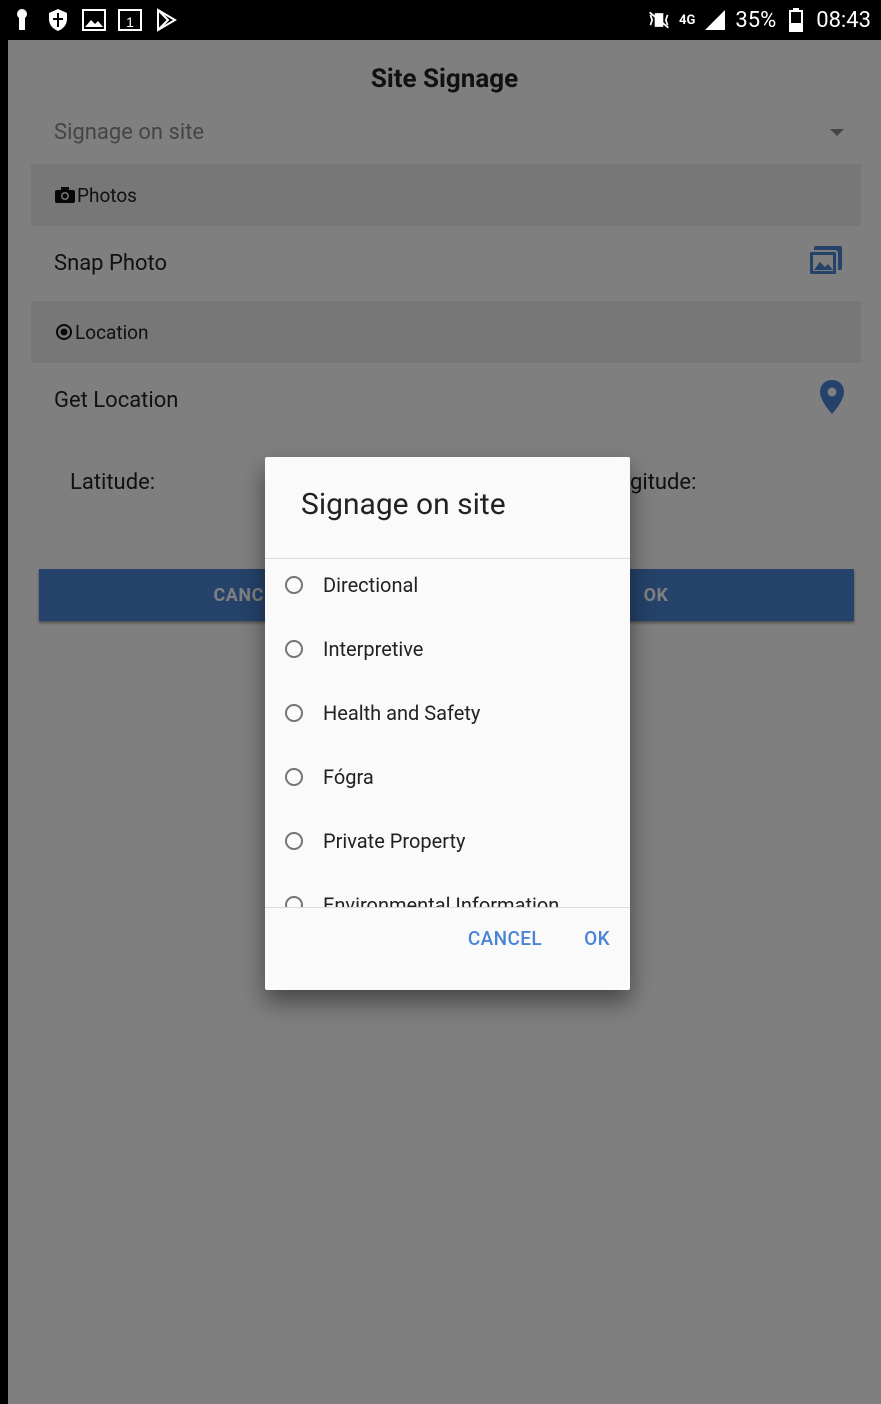 The width and height of the screenshot is (881, 1404). Describe the element at coordinates (440, 20) in the screenshot. I see `status-bar: 1 4G 35% 08:43` at that location.